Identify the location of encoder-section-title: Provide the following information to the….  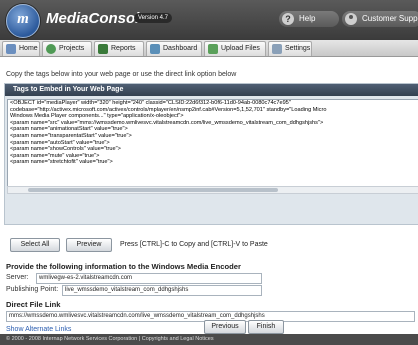
(123, 266).